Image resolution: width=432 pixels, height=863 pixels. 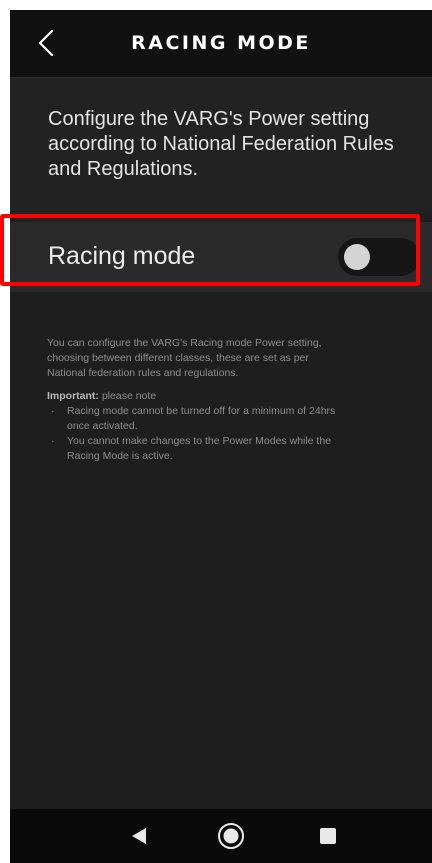 I want to click on square-recents-icon, so click(x=328, y=836).